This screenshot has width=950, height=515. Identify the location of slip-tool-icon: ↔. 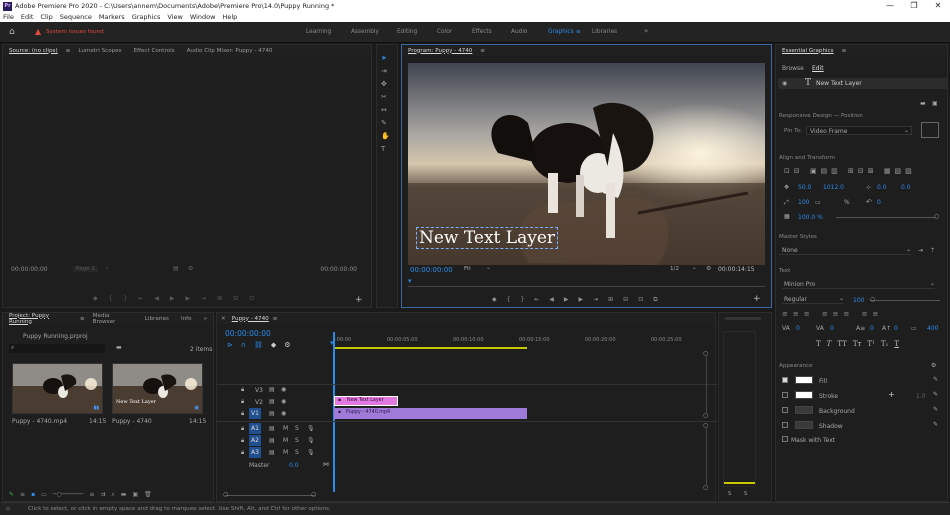
(385, 110).